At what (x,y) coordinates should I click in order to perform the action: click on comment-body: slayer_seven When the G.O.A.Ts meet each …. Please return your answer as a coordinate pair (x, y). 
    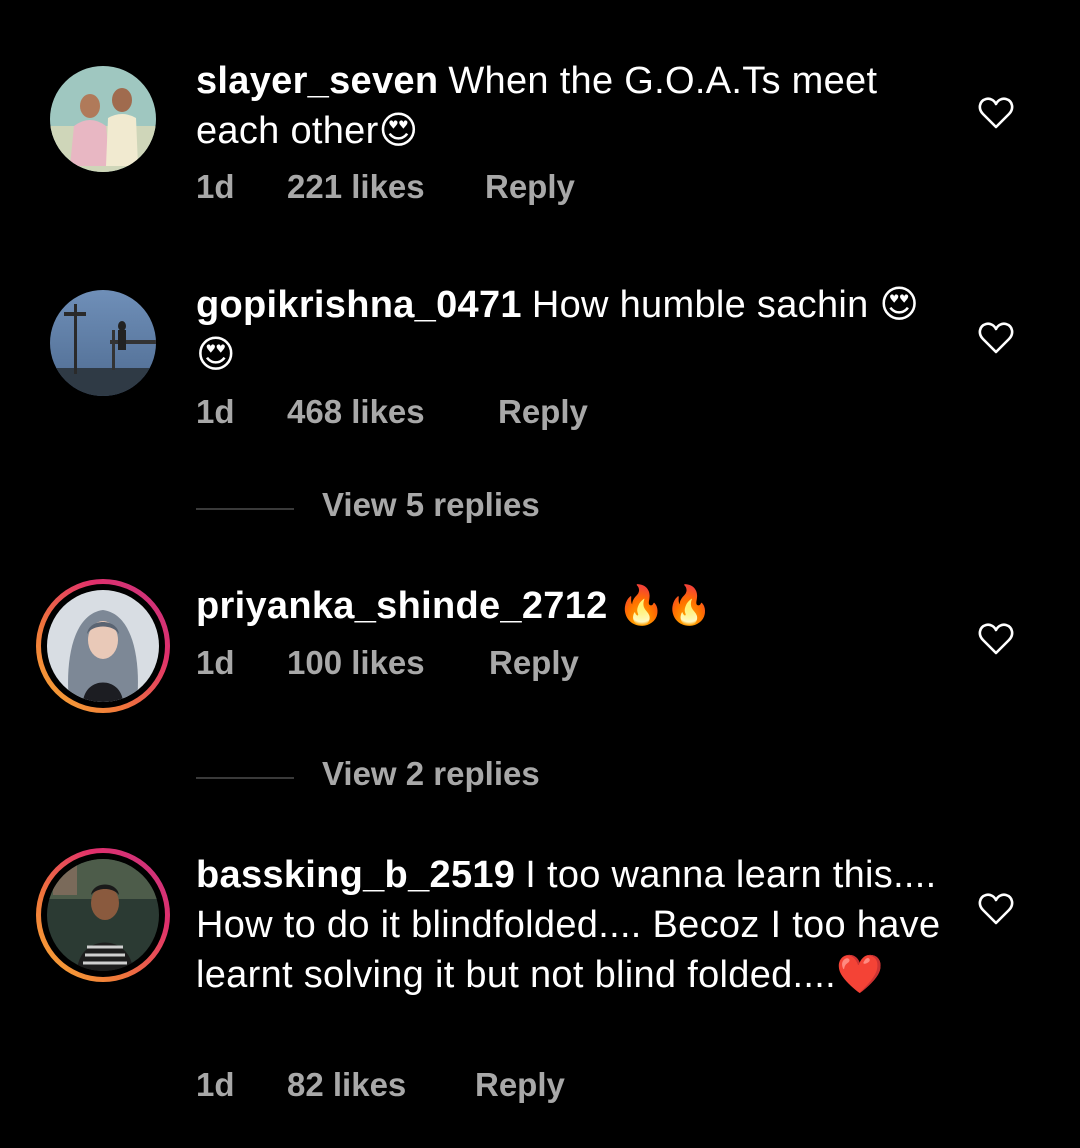
    Looking at the image, I should click on (571, 106).